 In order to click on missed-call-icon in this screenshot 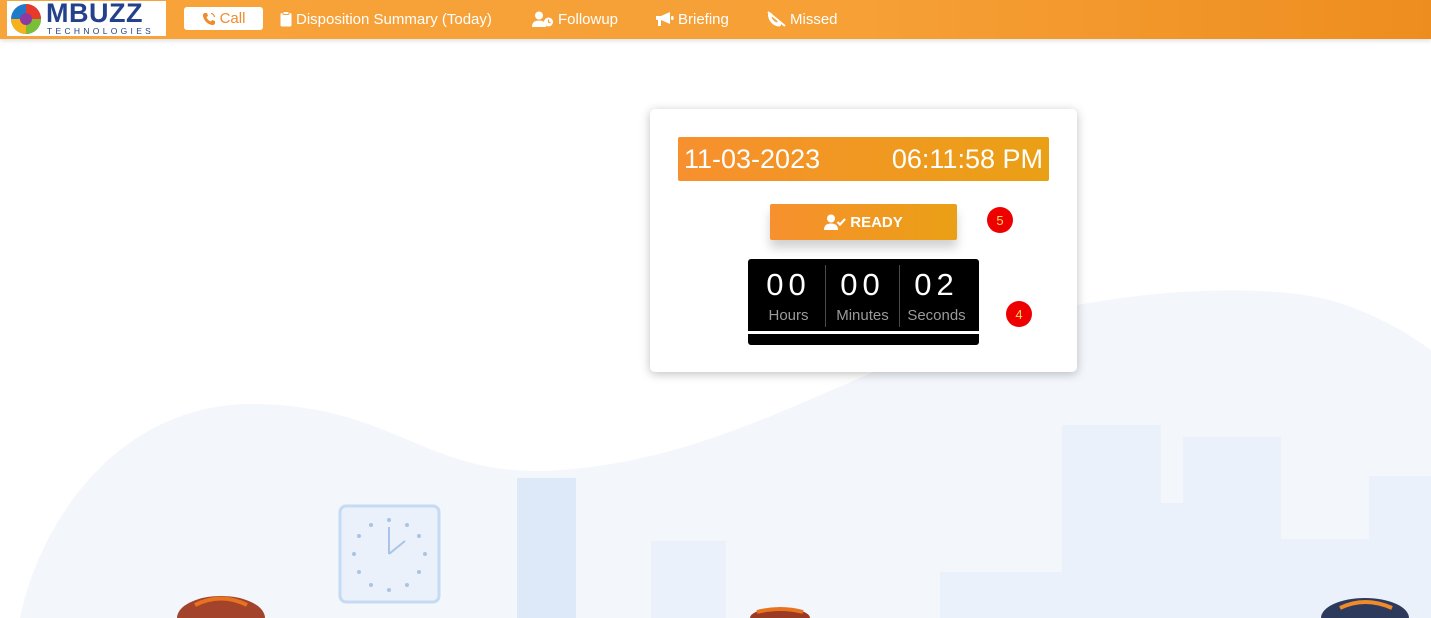, I will do `click(776, 19)`.